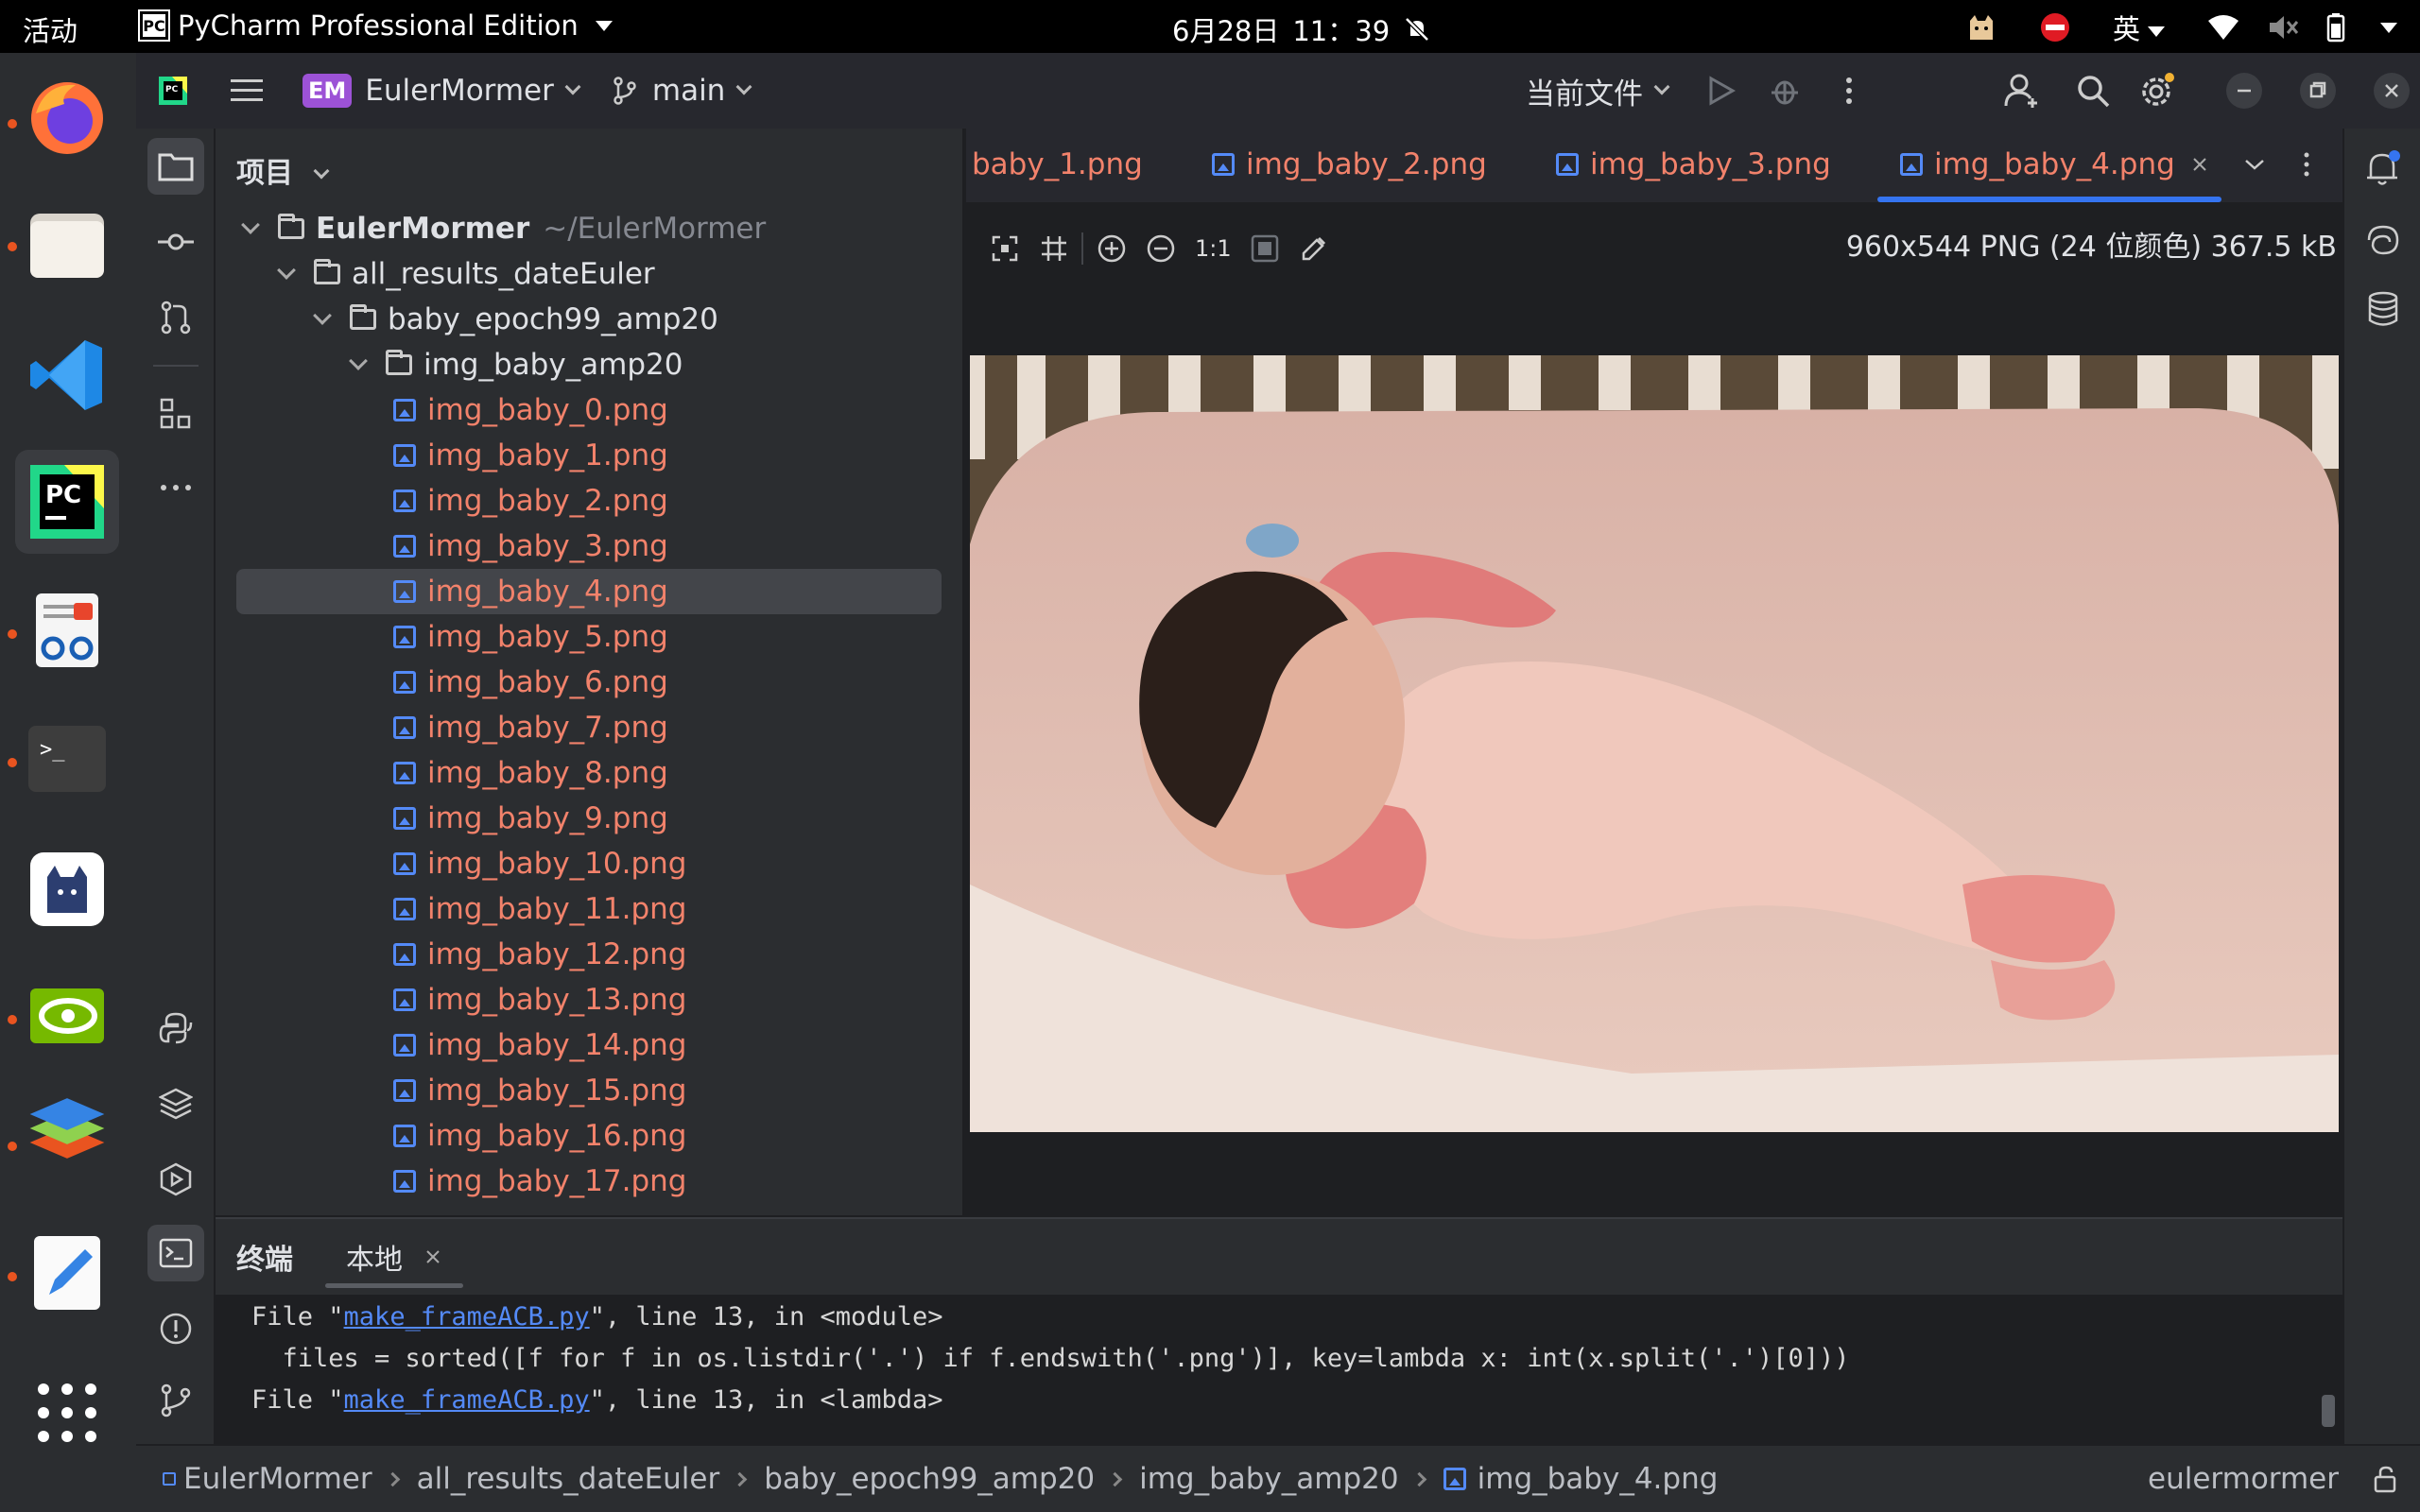  What do you see at coordinates (175, 1328) in the screenshot?
I see `problems-tool-button` at bounding box center [175, 1328].